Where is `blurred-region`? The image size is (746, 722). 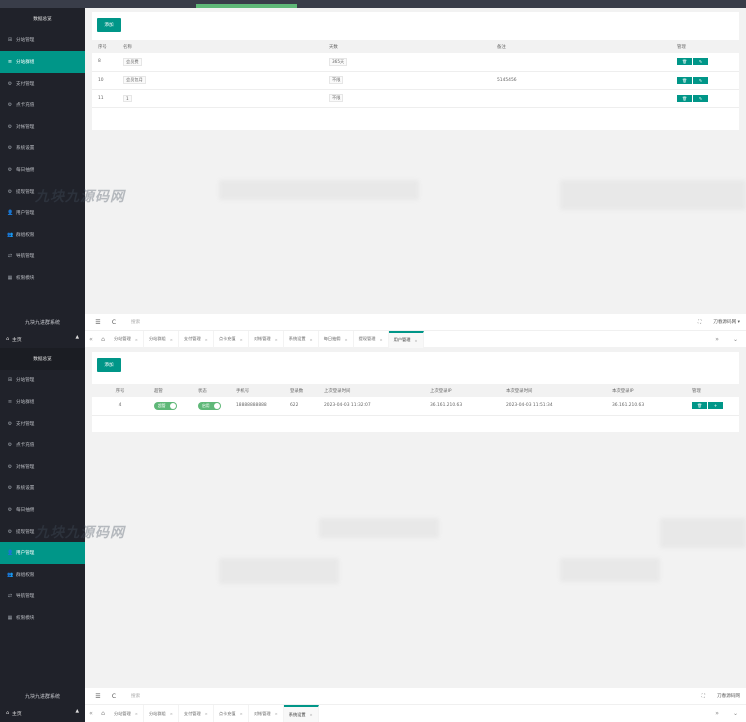
blurred-region is located at coordinates (653, 195).